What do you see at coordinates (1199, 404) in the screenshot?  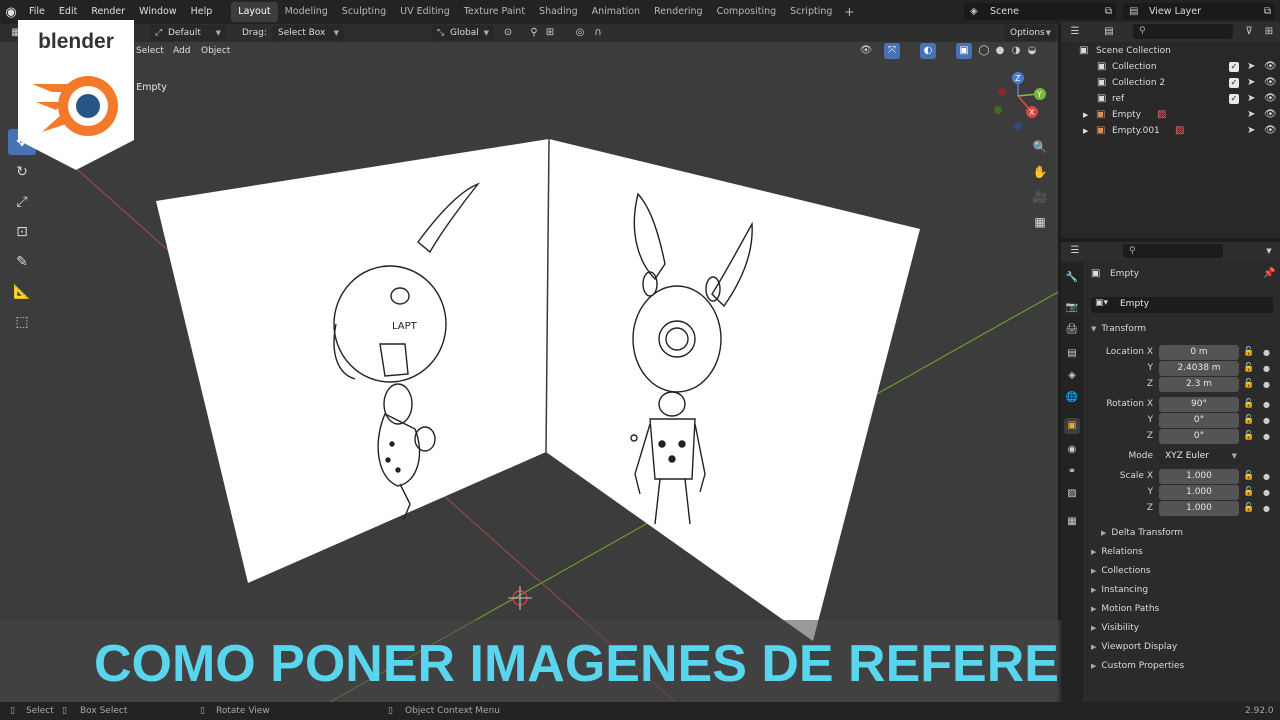 I see `rotation-x-field: 90°` at bounding box center [1199, 404].